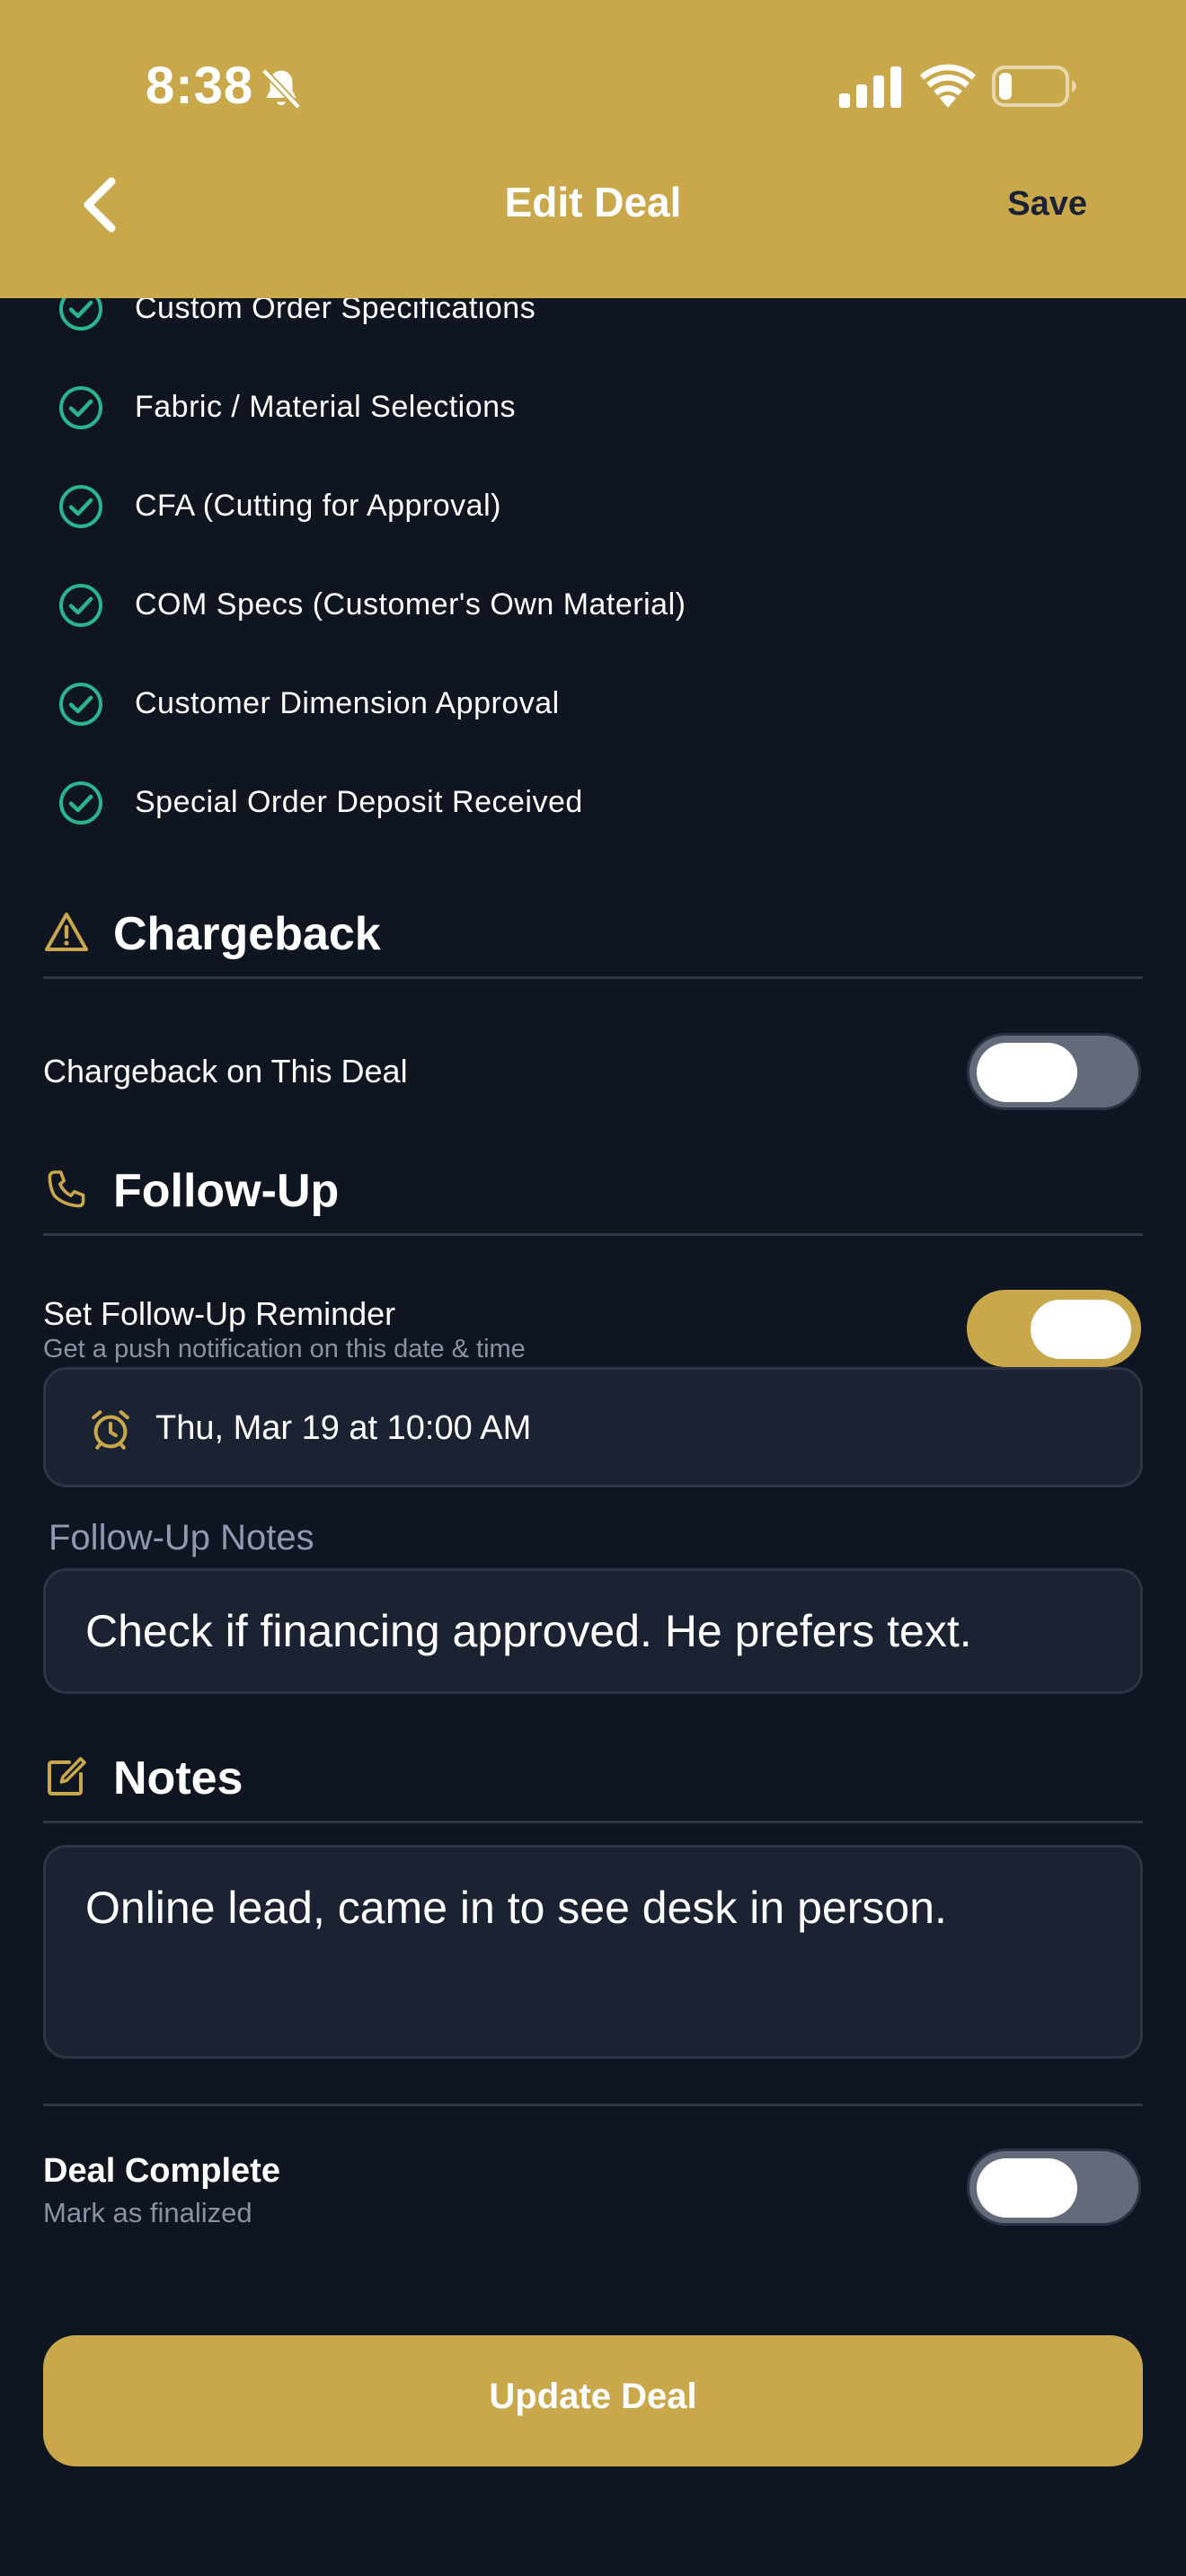  I want to click on section-title: Notes, so click(178, 1778).